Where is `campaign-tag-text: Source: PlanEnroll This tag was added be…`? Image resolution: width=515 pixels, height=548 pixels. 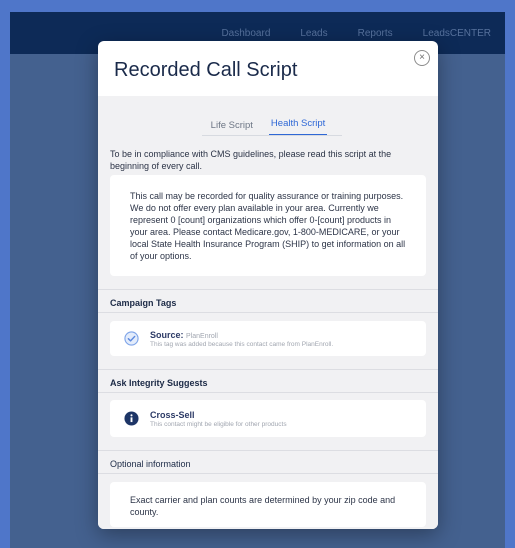
campaign-tag-text: Source: PlanEnroll This tag was added be… is located at coordinates (241, 339).